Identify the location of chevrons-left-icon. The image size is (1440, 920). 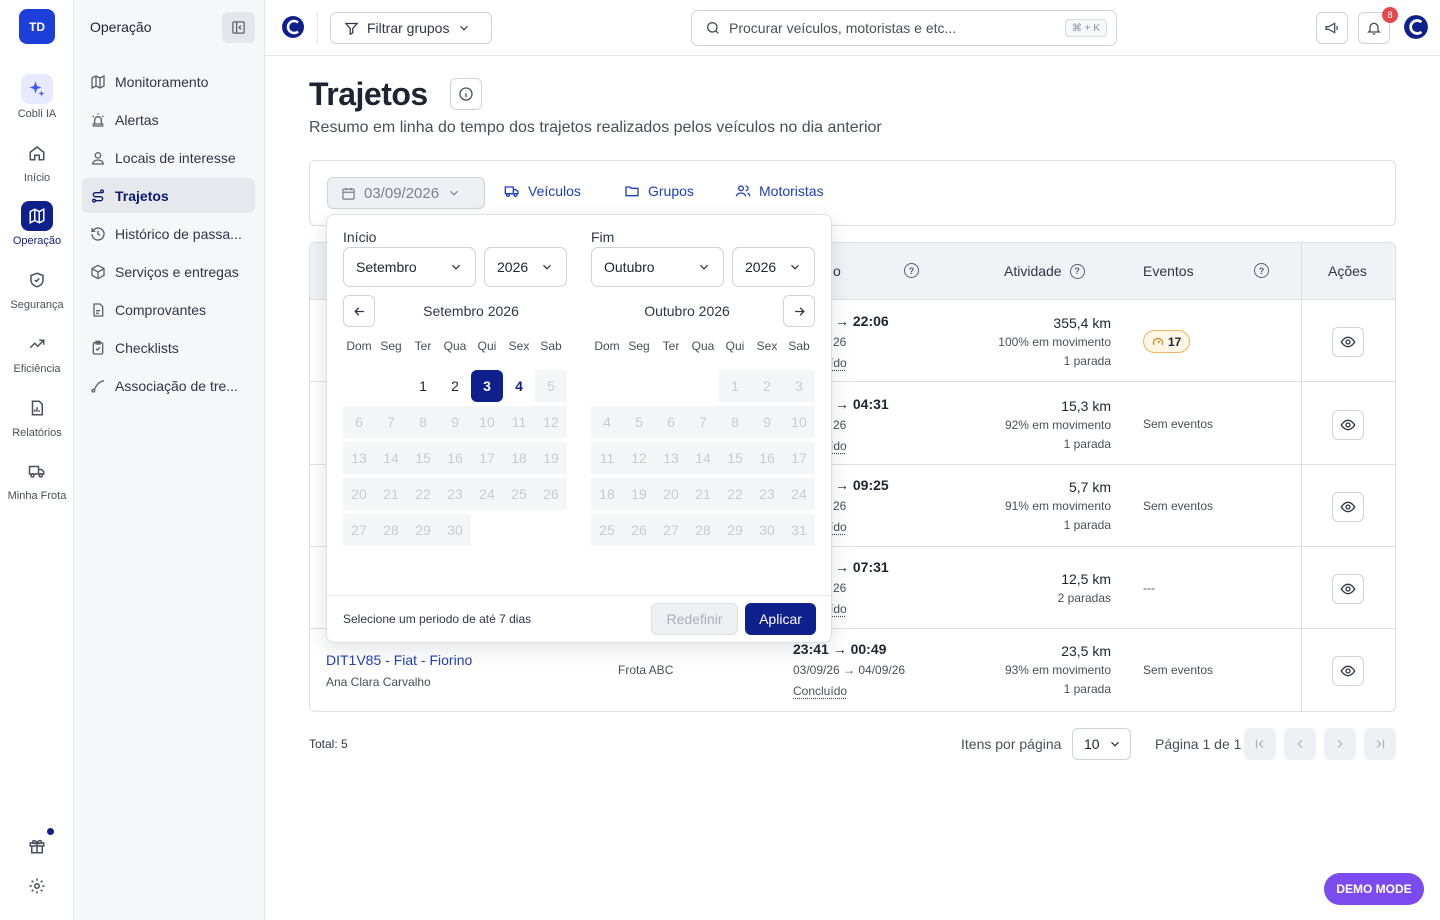
(1259, 744).